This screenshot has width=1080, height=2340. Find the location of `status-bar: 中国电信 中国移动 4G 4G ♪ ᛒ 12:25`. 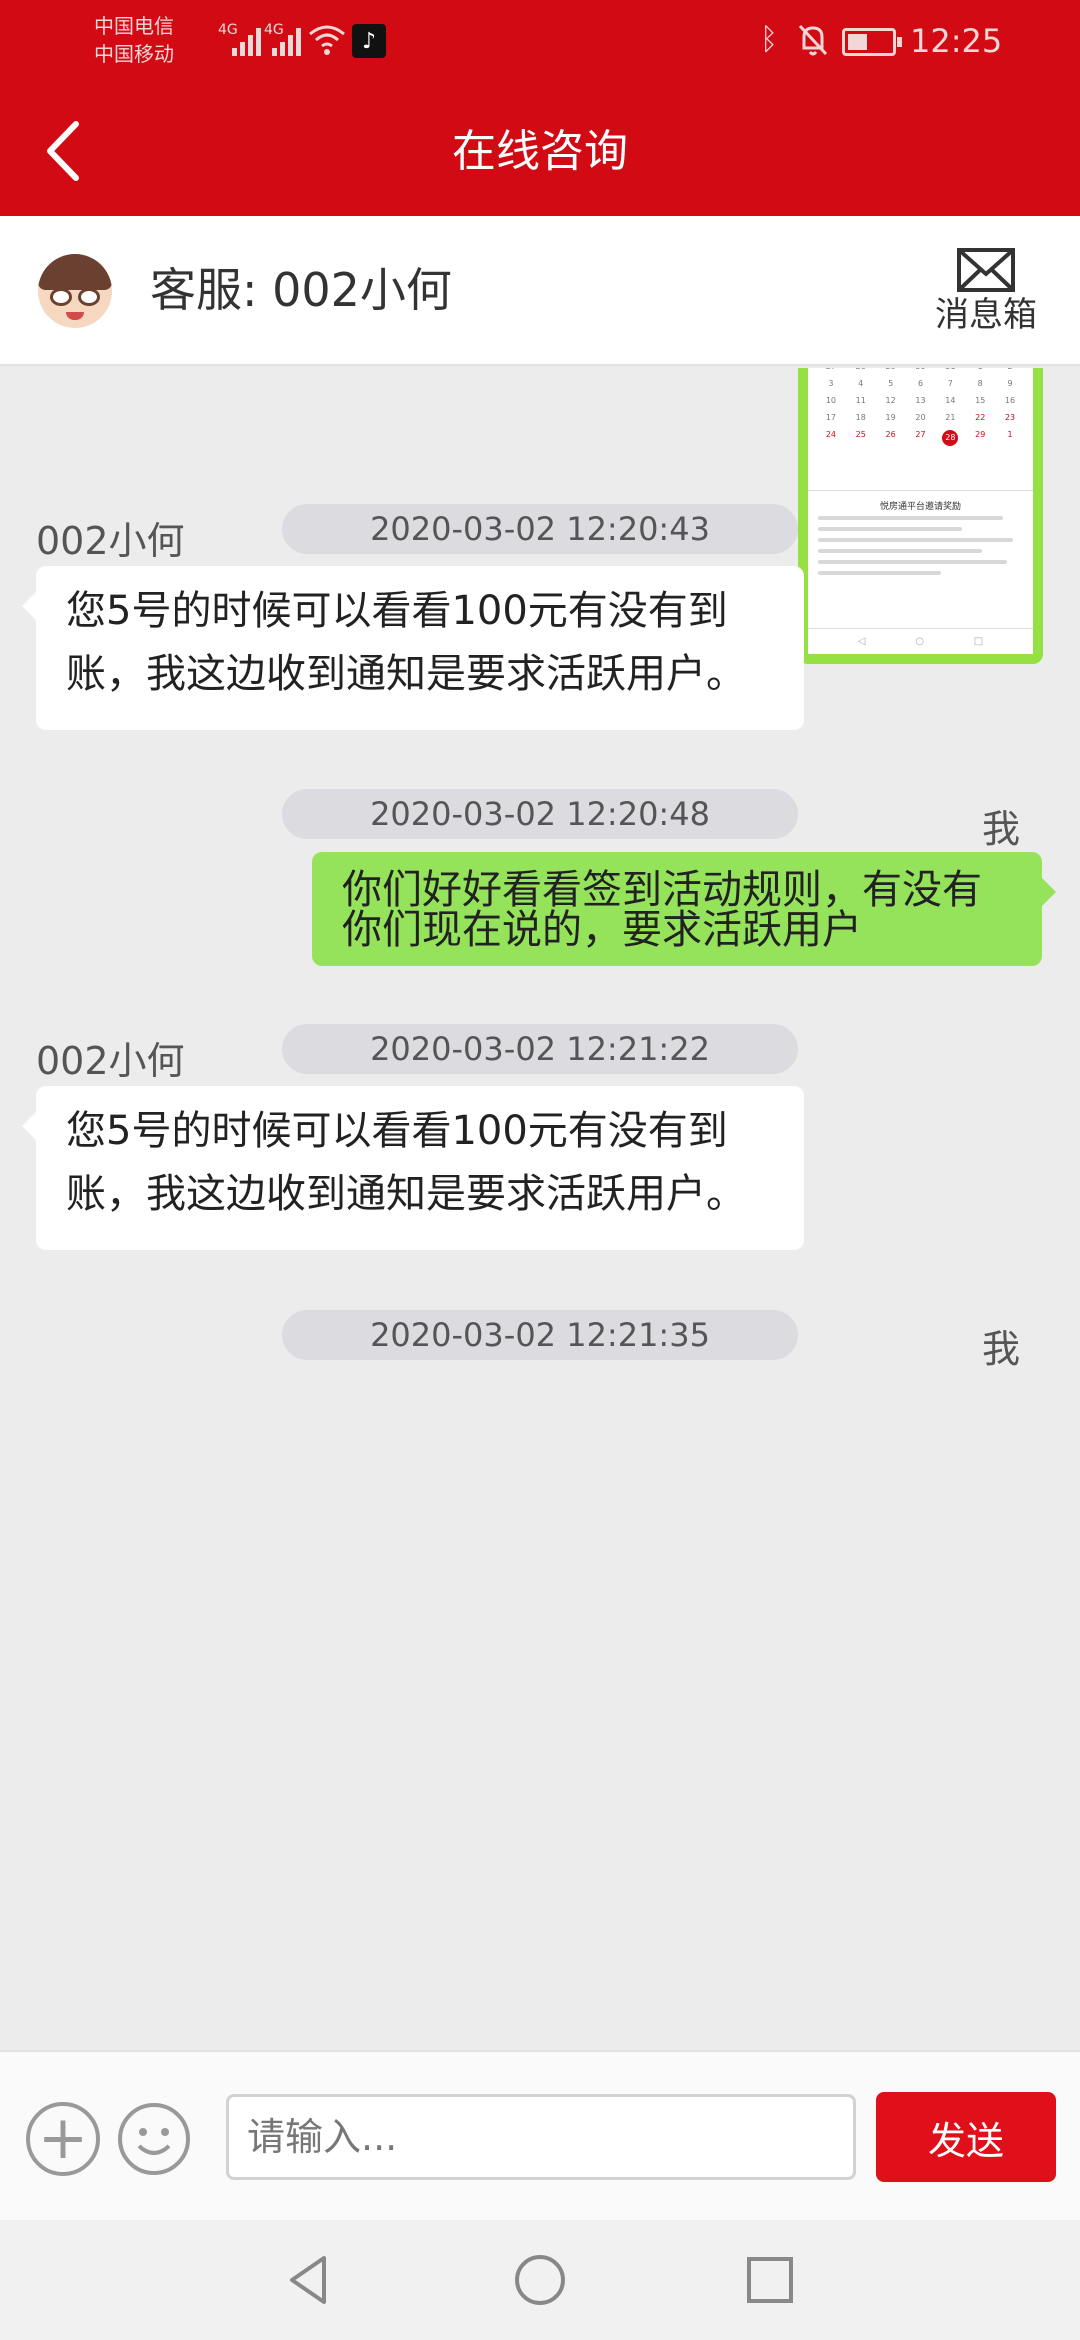

status-bar: 中国电信 中国移动 4G 4G ♪ ᛒ 12:25 is located at coordinates (540, 42).